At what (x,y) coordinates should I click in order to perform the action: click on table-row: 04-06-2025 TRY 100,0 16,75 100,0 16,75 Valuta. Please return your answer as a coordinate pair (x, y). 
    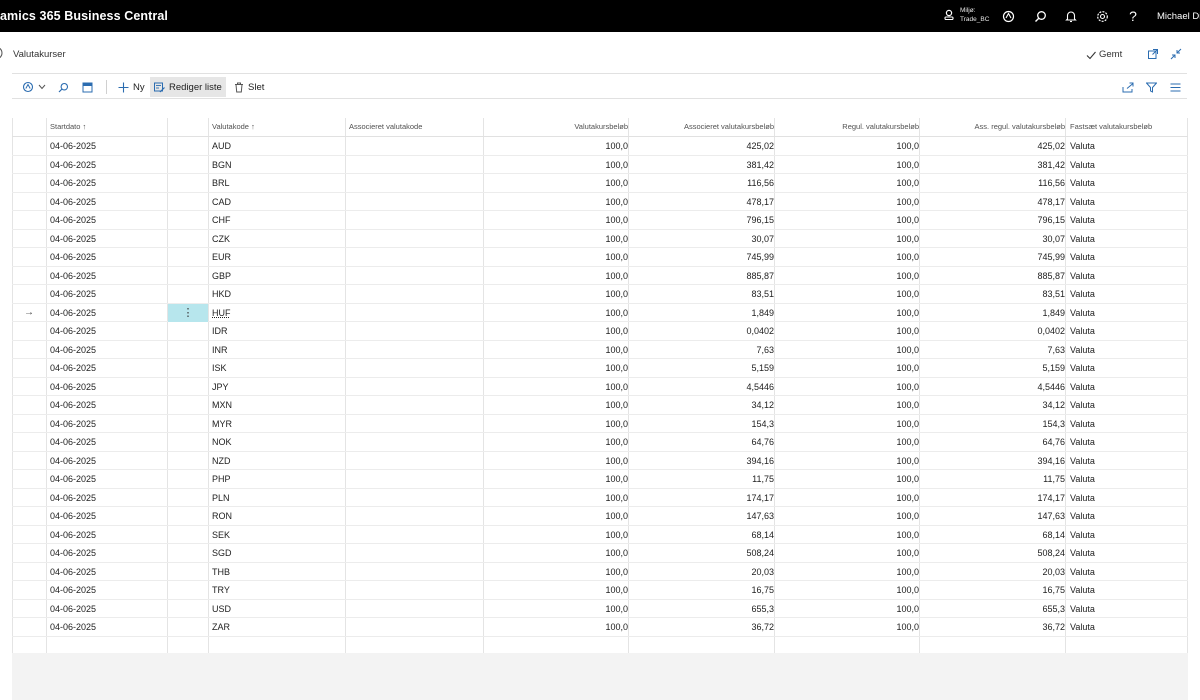
    Looking at the image, I should click on (600, 590).